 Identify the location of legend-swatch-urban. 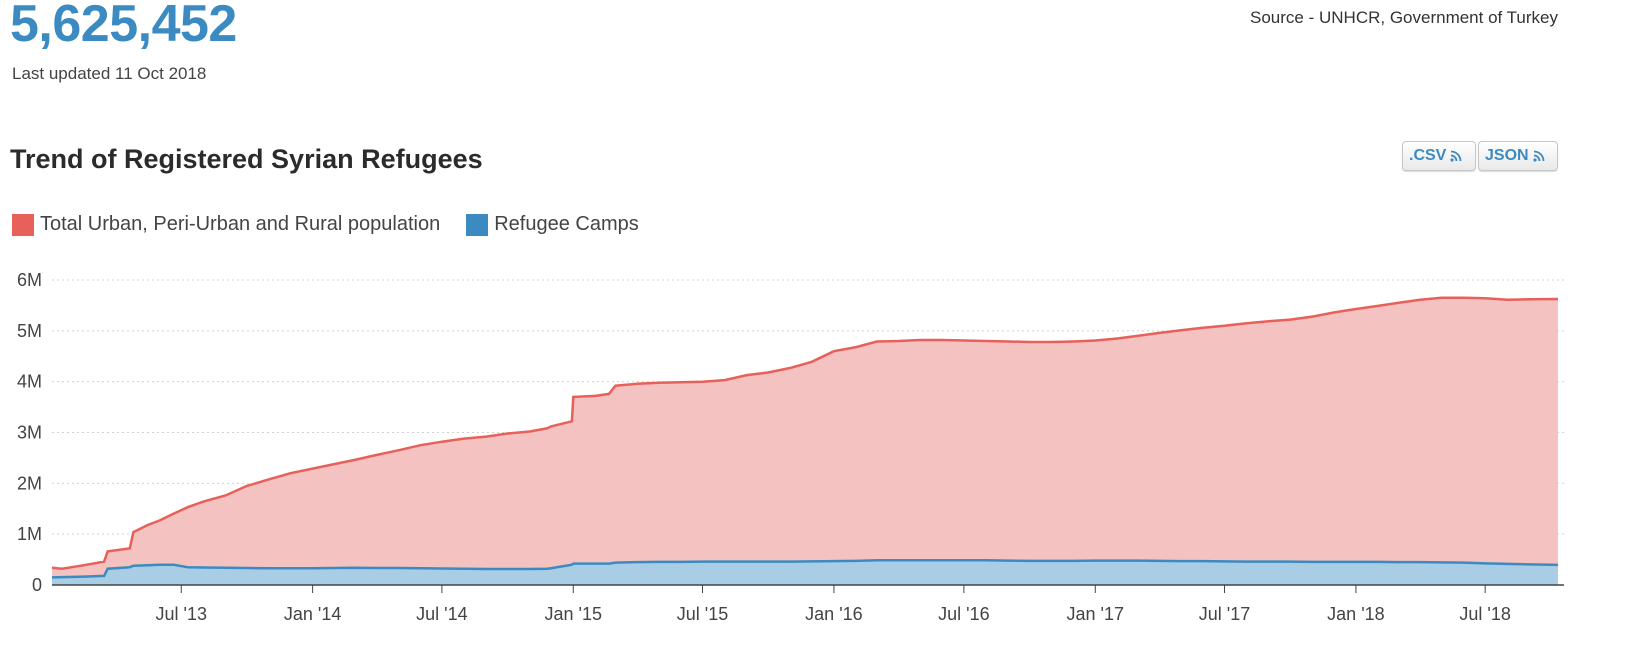
(23, 224).